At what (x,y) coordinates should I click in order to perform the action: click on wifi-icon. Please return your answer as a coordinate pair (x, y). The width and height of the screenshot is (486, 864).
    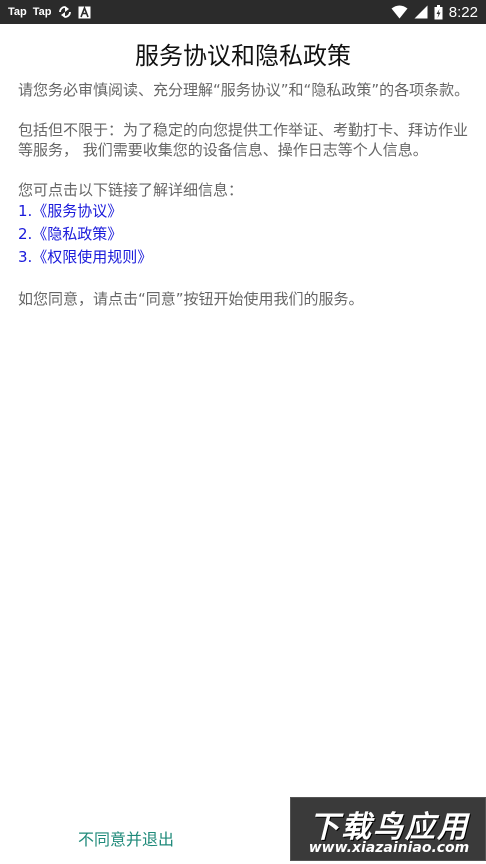
    Looking at the image, I should click on (399, 12).